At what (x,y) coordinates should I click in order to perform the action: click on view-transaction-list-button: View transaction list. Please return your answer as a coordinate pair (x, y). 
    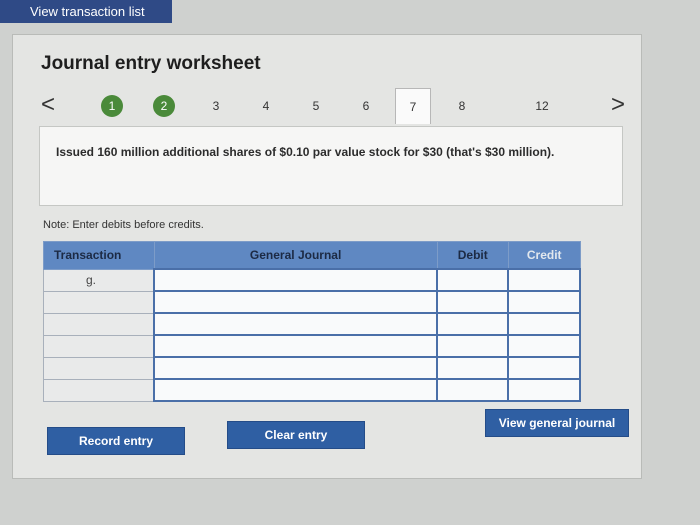
    Looking at the image, I should click on (86, 11).